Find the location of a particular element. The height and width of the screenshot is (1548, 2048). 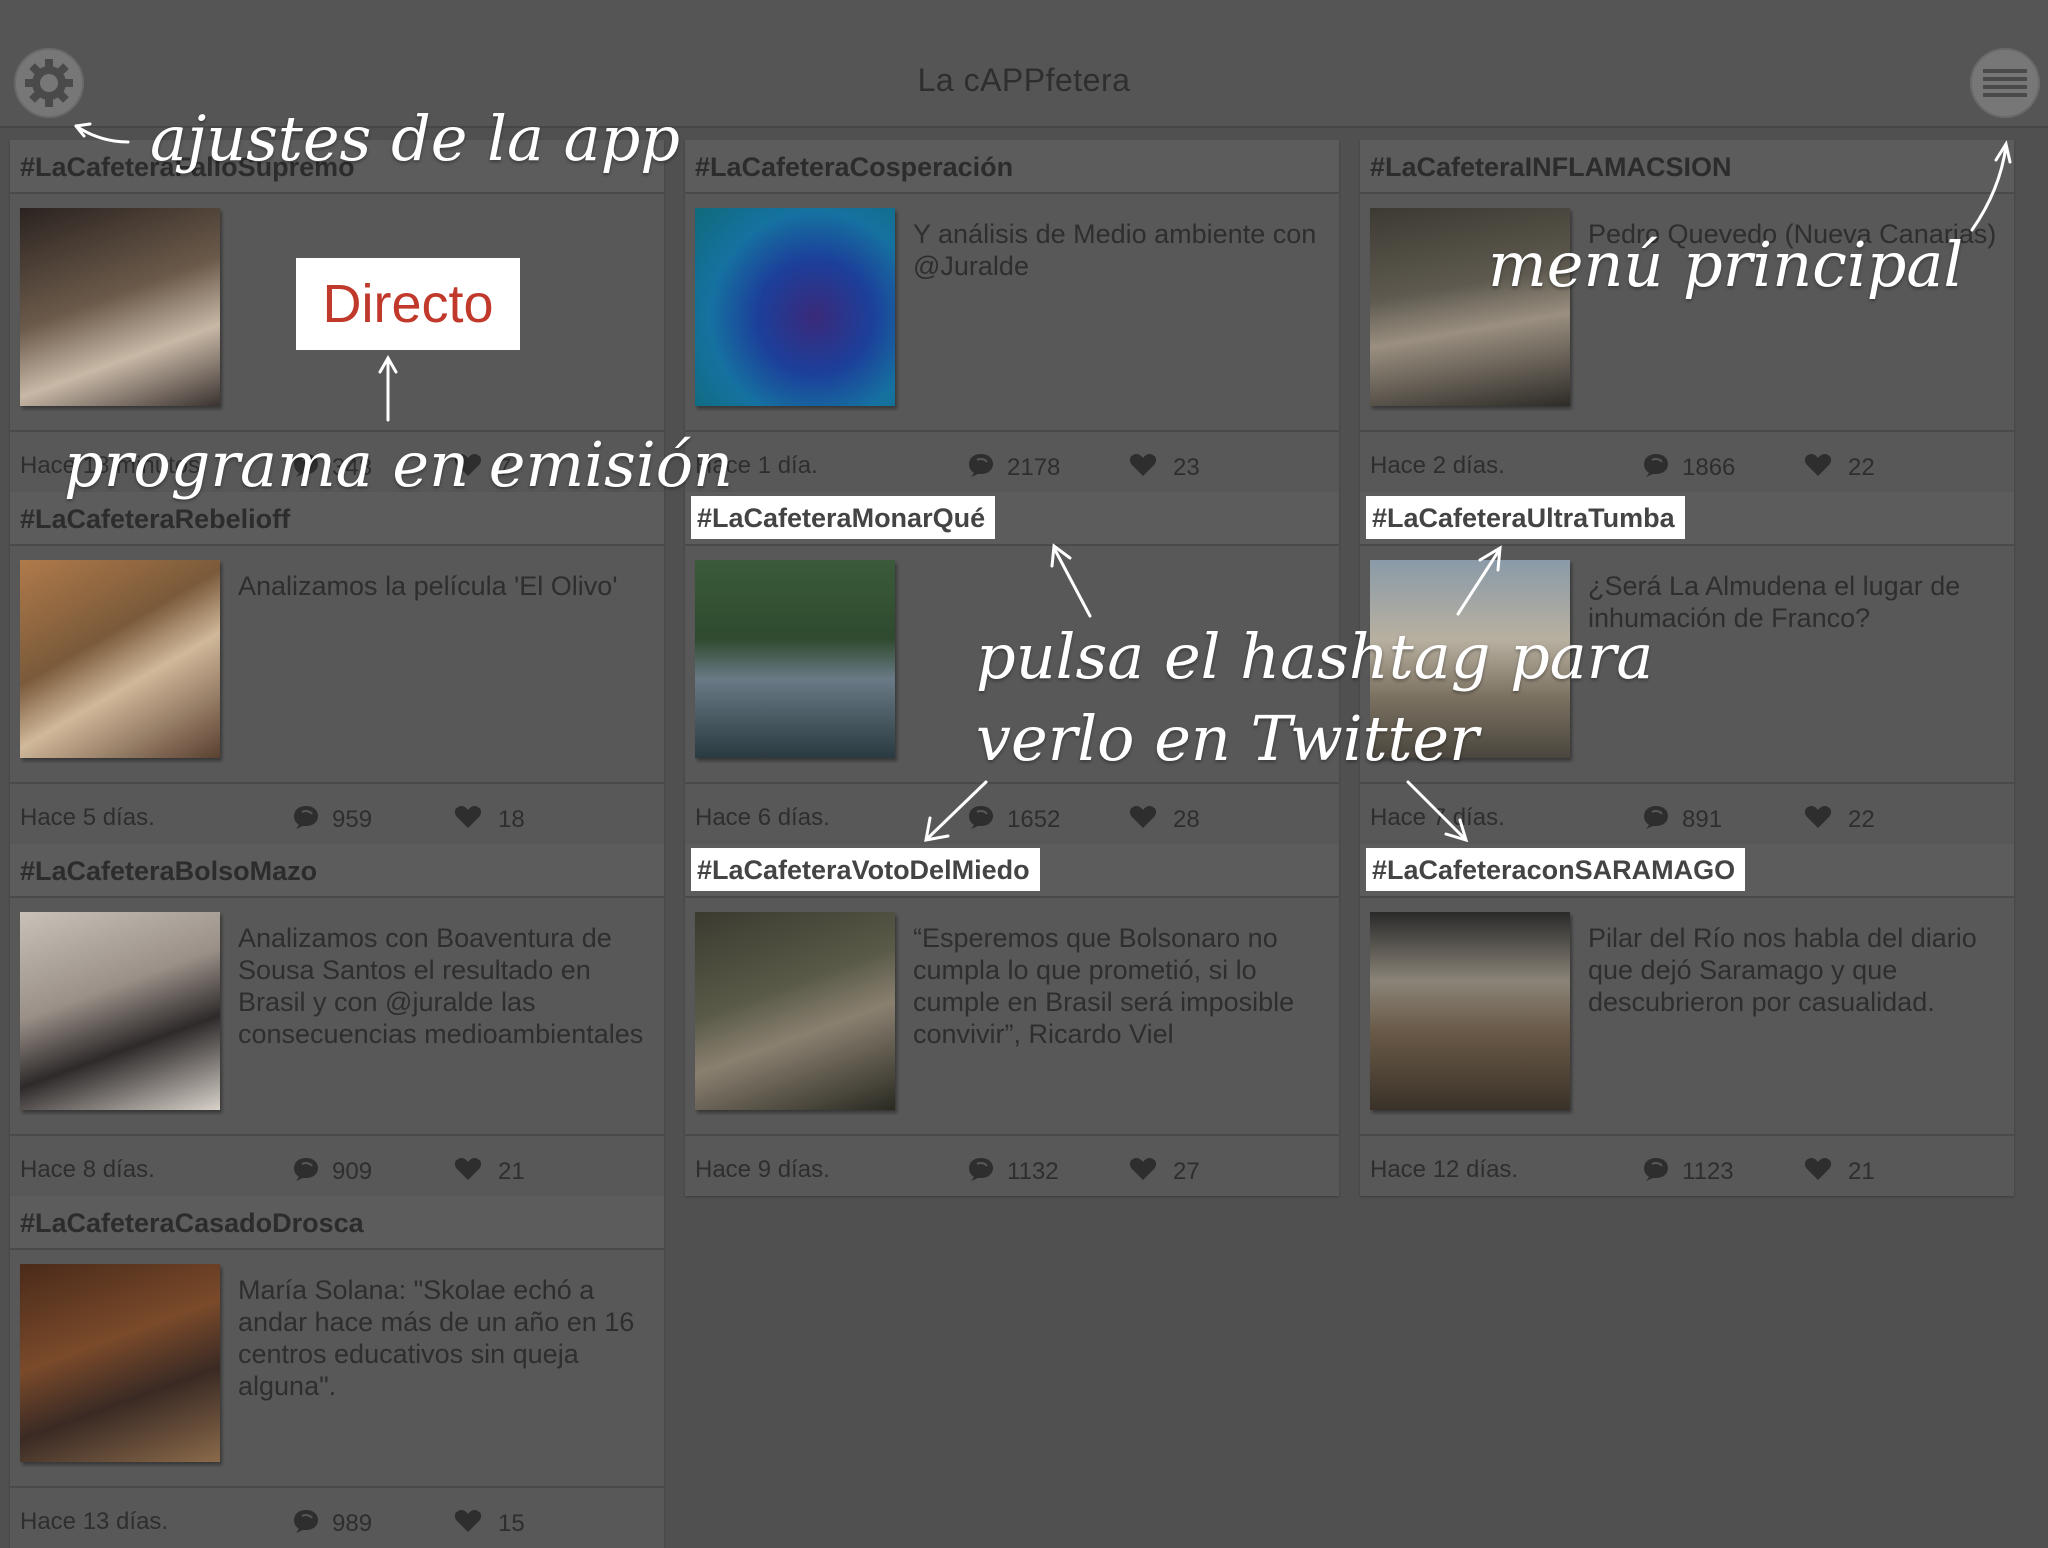

card-header: #LaCafeteraINFLAMACSION is located at coordinates (1687, 167).